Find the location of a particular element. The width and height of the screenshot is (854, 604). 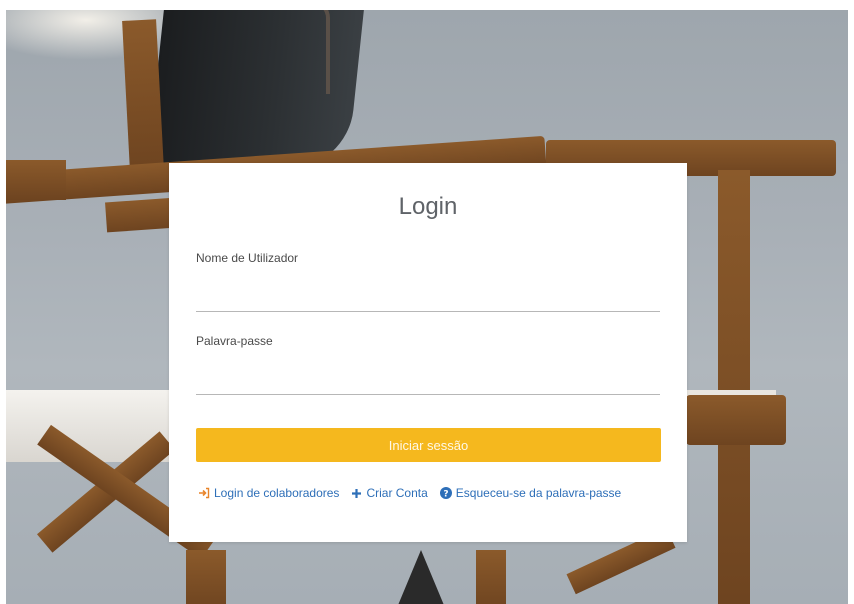

create-account-link: Criar Conta is located at coordinates (389, 493).